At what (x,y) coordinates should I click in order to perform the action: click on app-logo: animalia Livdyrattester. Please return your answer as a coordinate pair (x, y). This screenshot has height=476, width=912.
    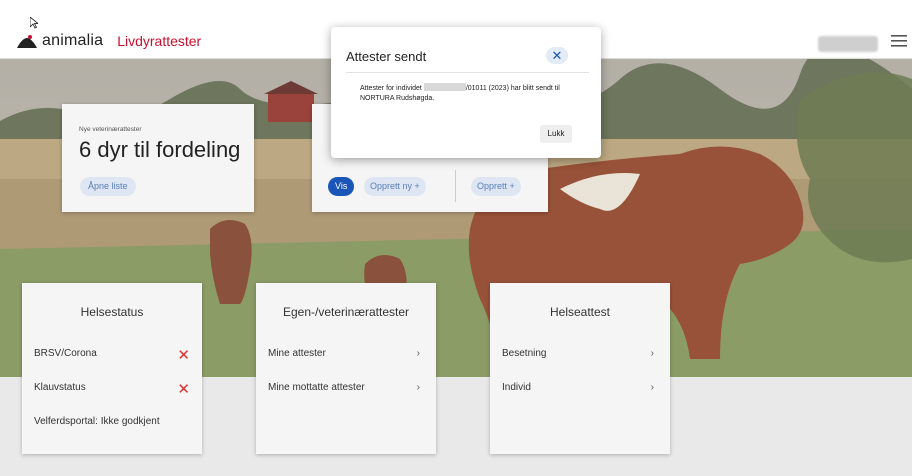
    Looking at the image, I should click on (108, 41).